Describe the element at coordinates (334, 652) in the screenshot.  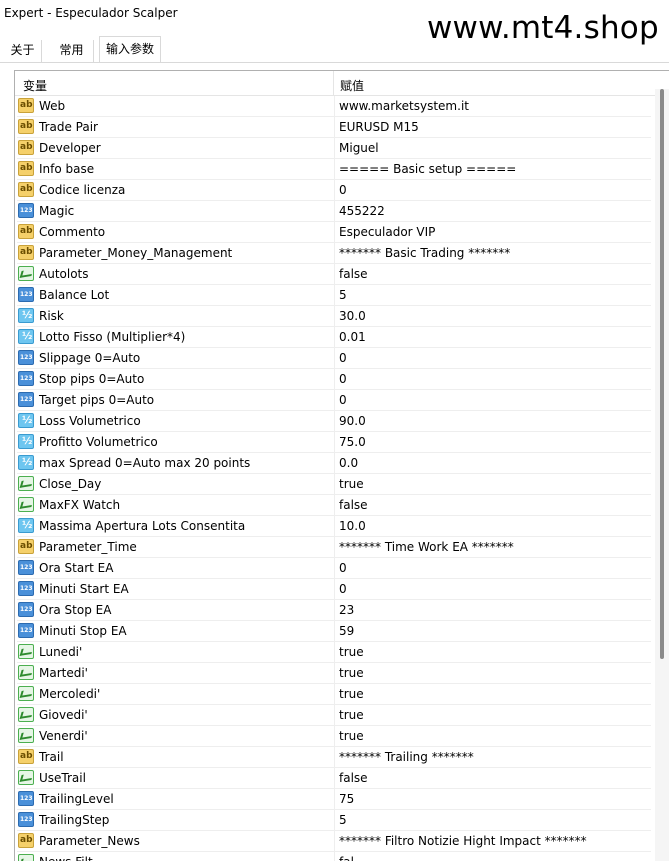
I see `table-row: Lunedi' true` at that location.